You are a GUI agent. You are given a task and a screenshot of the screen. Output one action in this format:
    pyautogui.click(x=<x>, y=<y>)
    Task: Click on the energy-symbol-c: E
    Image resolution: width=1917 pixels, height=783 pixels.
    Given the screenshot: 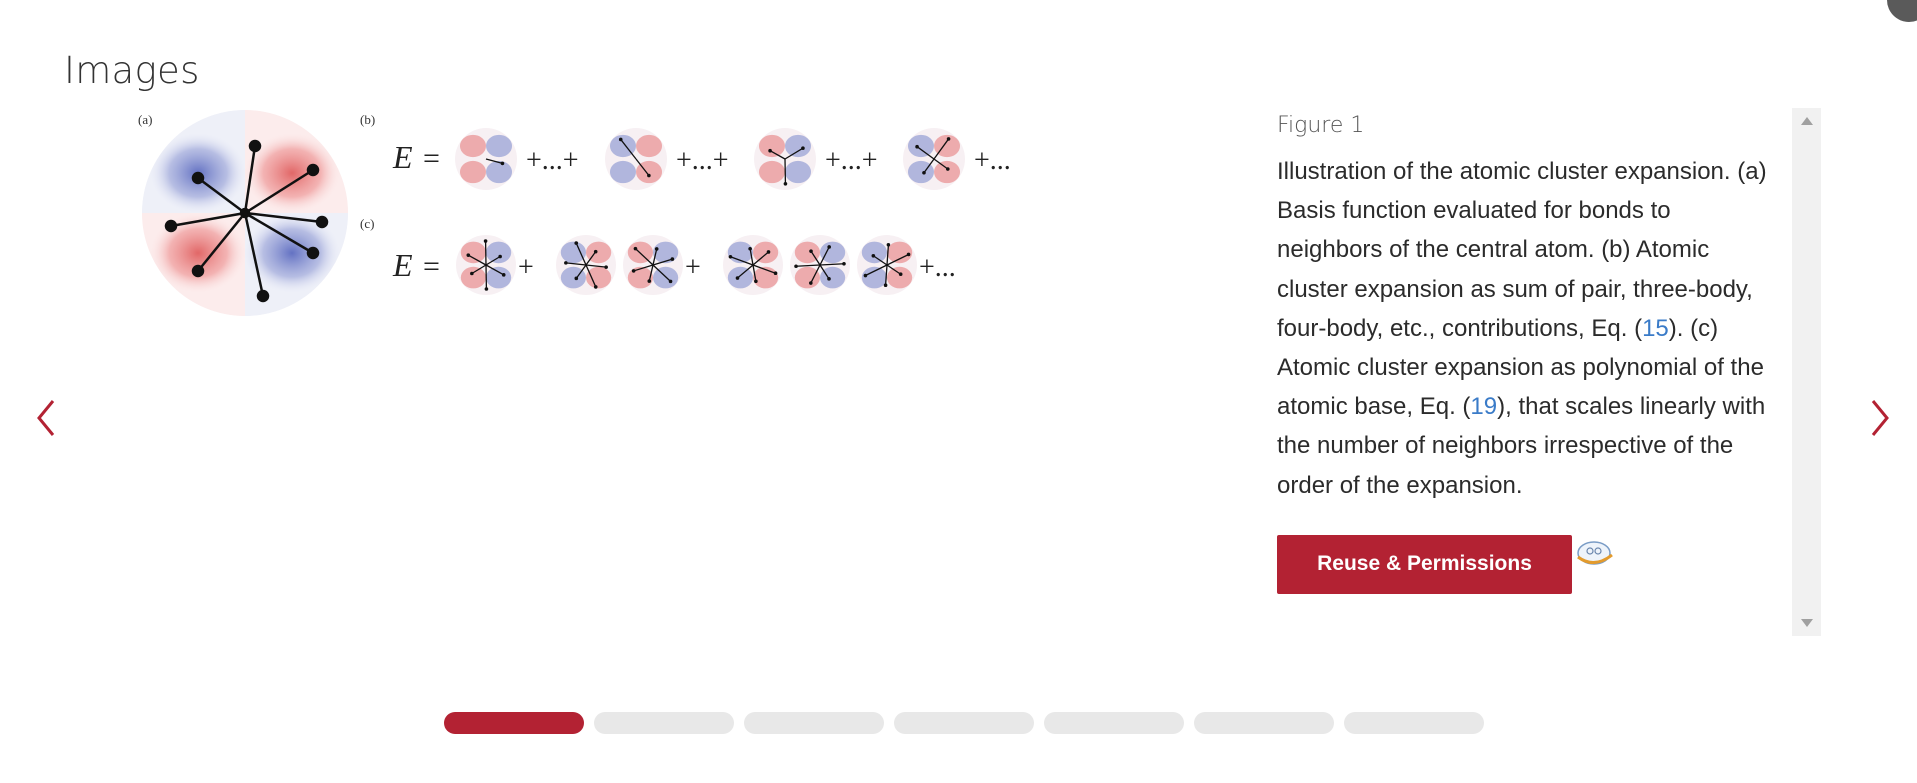 What is the action you would take?
    pyautogui.click(x=402, y=265)
    